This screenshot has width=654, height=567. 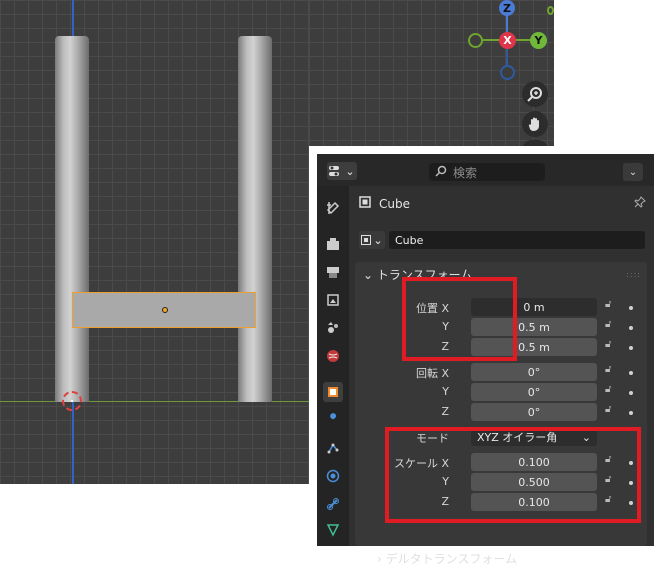 What do you see at coordinates (513, 475) in the screenshot?
I see `scale-highlight-box` at bounding box center [513, 475].